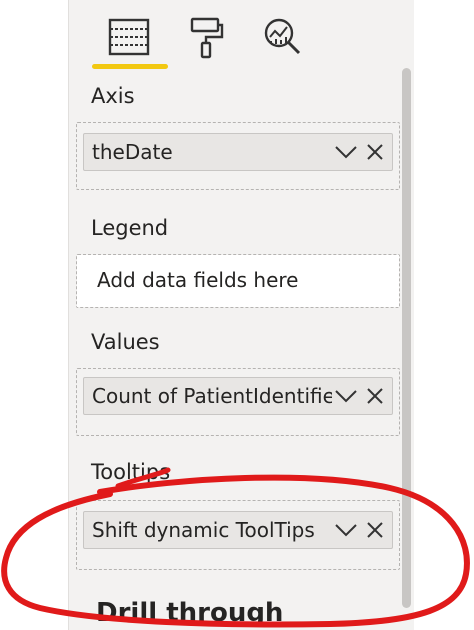 This screenshot has height=630, width=474. I want to click on drill-through-heading: Drill through, so click(190, 613).